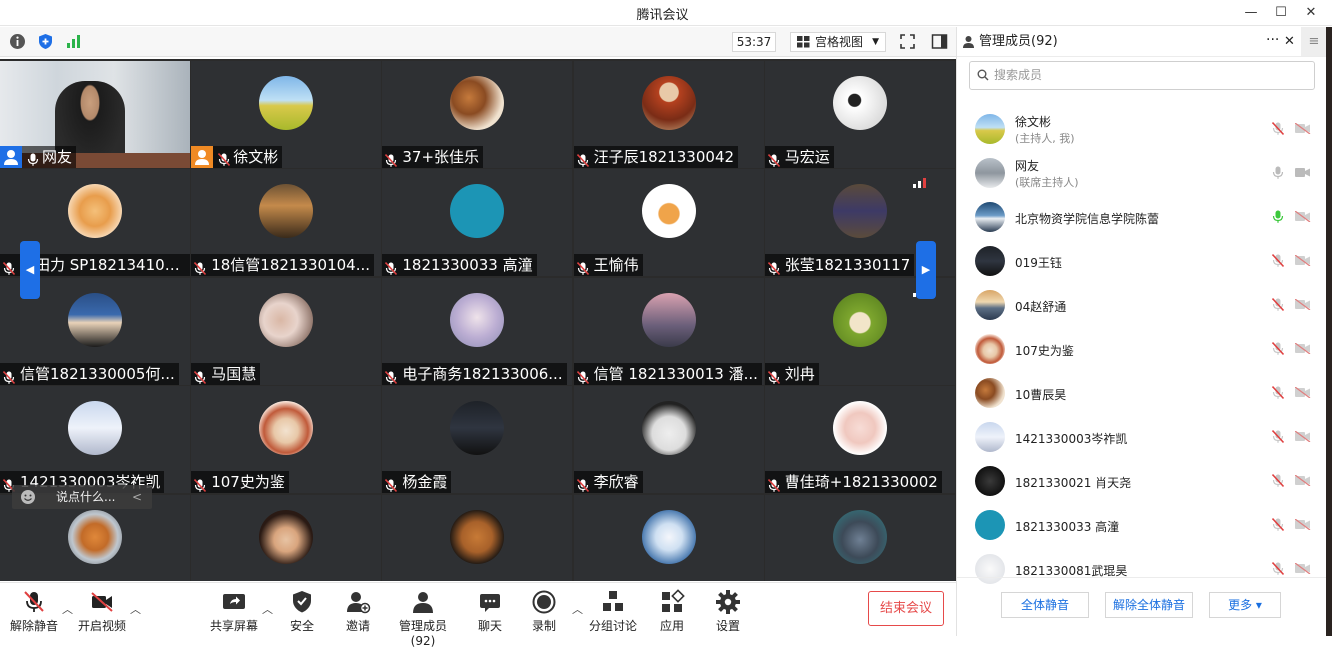 This screenshot has width=1332, height=648. Describe the element at coordinates (1303, 172) in the screenshot. I see `camera-icon` at that location.